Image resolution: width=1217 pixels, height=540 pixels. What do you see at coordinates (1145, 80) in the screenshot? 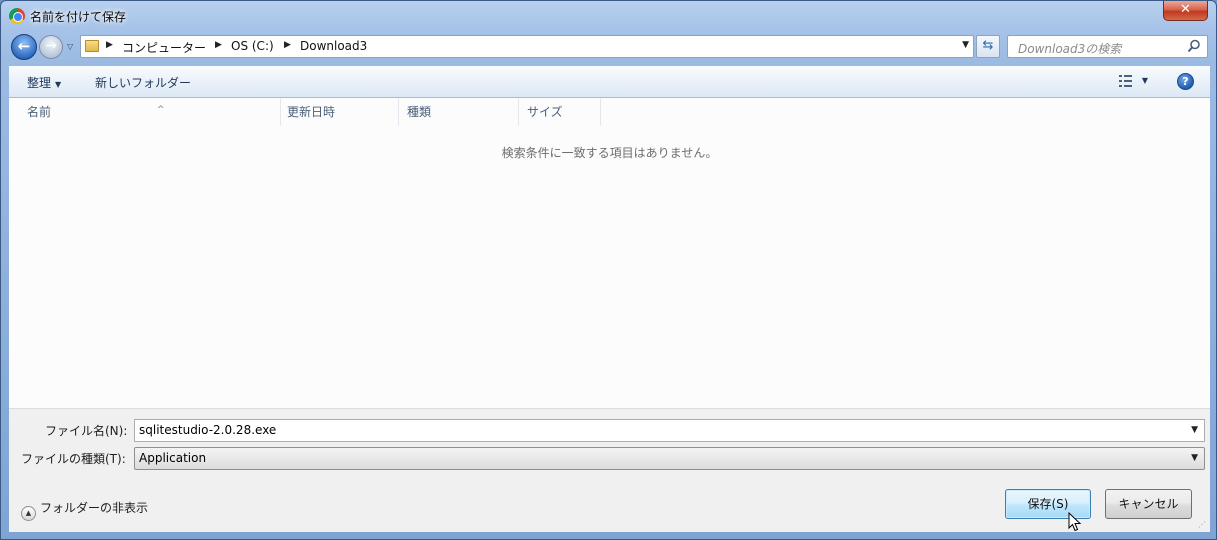
I see `view-dropdown-icon: ▼` at bounding box center [1145, 80].